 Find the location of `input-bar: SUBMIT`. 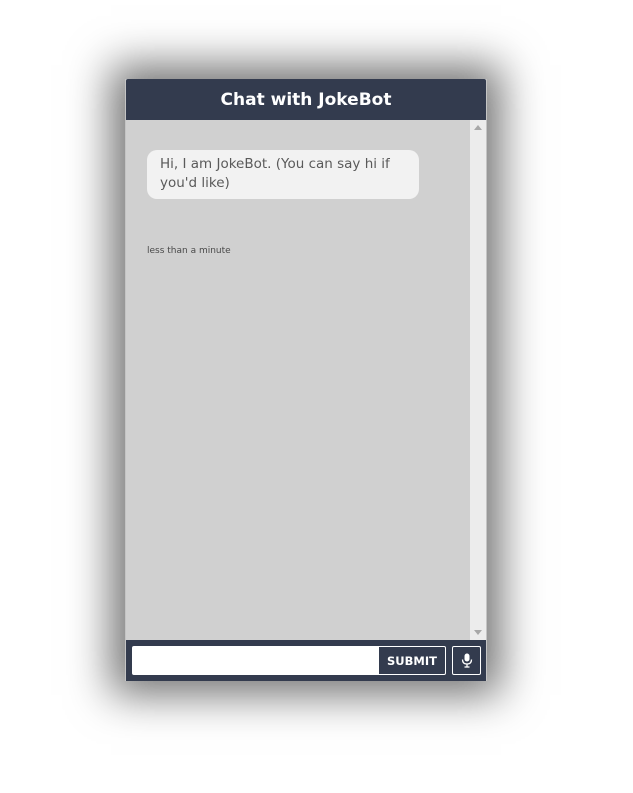

input-bar: SUBMIT is located at coordinates (306, 660).